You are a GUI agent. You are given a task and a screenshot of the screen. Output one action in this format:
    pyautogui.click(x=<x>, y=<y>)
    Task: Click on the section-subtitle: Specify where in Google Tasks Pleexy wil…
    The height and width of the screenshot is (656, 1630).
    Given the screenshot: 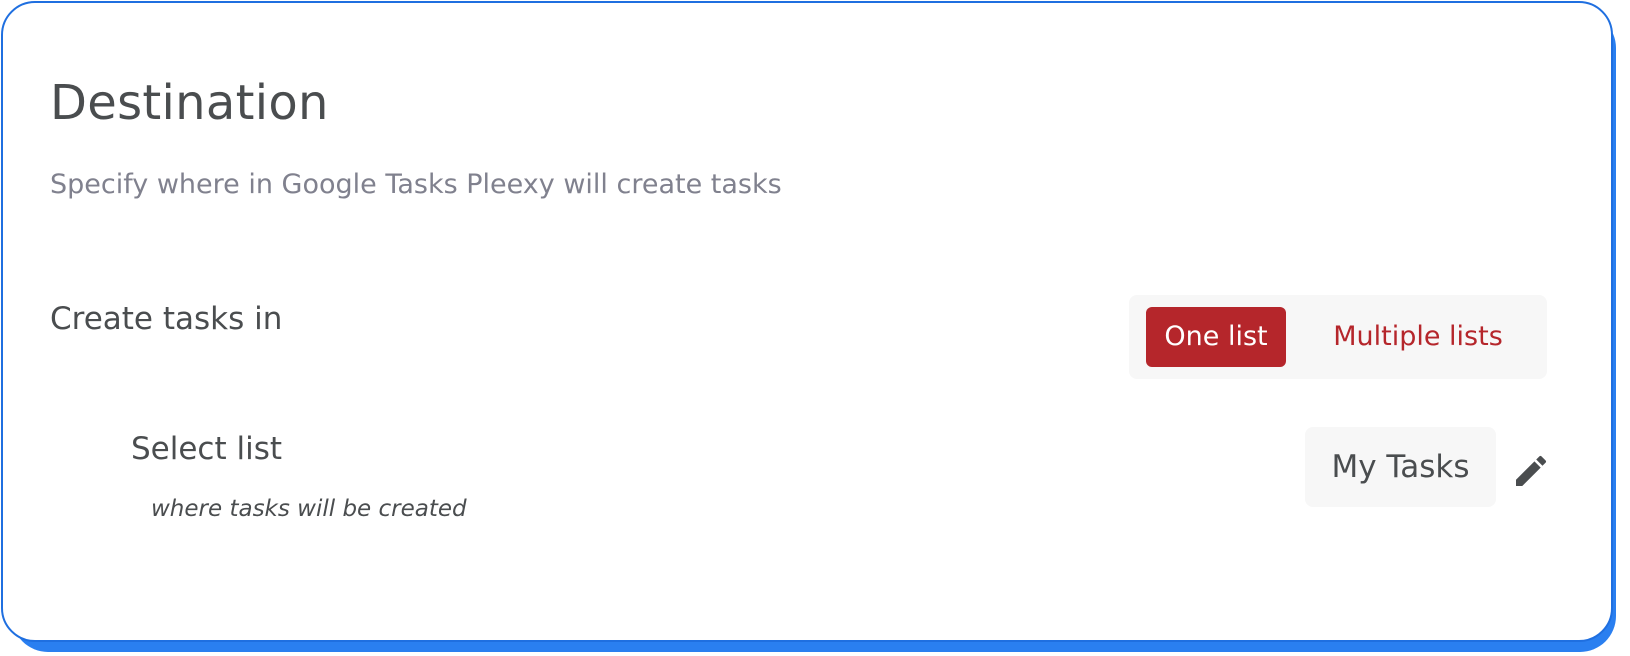 What is the action you would take?
    pyautogui.click(x=416, y=184)
    